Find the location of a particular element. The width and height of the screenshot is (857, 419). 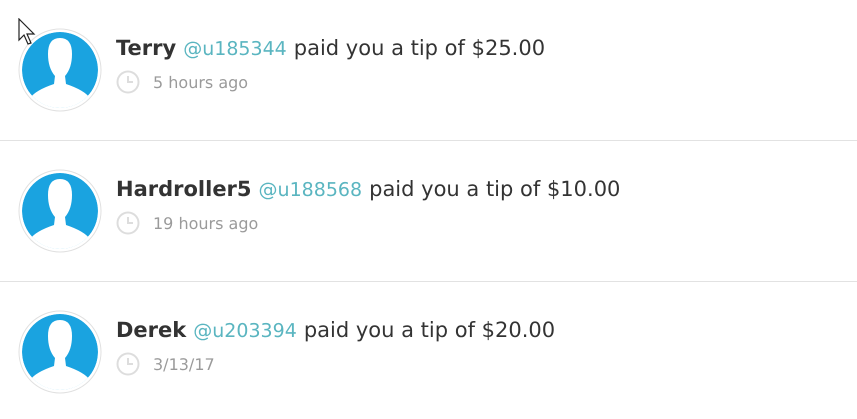

user-handle-link: @u188568 is located at coordinates (310, 190).